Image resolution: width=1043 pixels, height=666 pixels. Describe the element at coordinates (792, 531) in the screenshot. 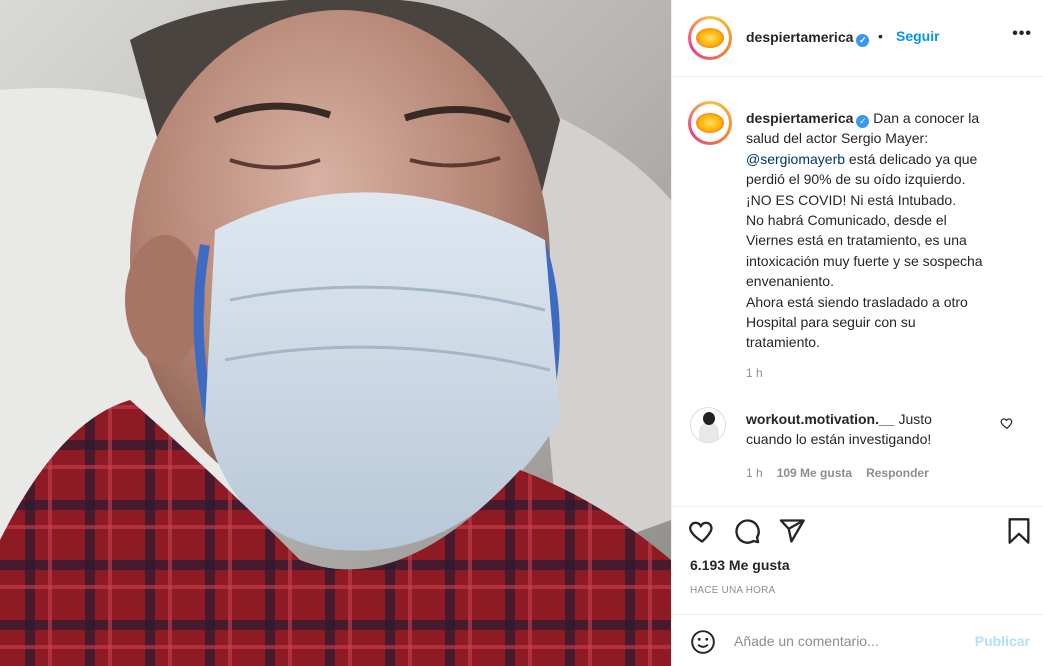

I see `paper-plane-icon` at that location.